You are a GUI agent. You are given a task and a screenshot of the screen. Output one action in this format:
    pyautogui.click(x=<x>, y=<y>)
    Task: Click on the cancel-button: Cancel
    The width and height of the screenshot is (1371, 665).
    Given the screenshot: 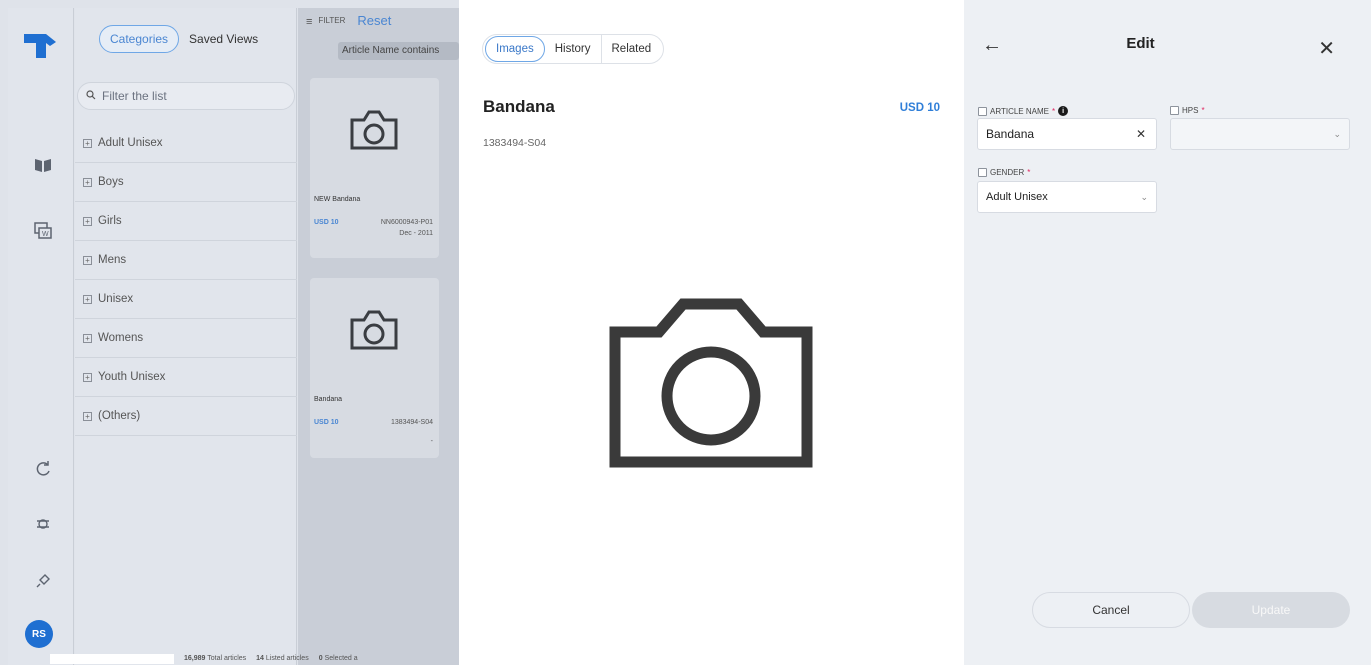 What is the action you would take?
    pyautogui.click(x=1111, y=610)
    